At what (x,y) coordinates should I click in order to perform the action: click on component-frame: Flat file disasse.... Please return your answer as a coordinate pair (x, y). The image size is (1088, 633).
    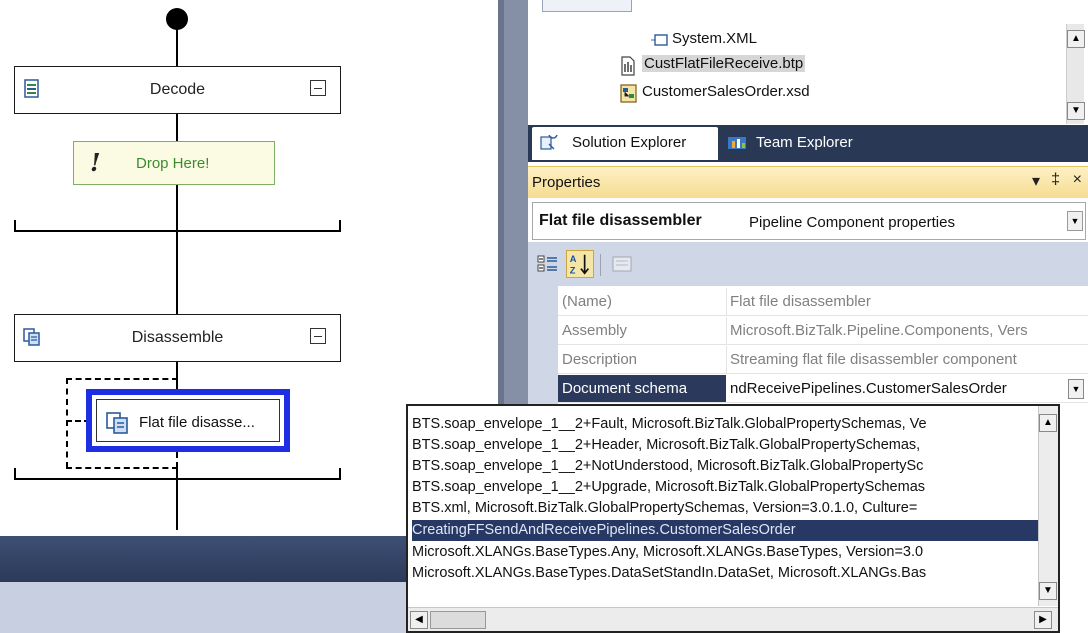
    Looking at the image, I should click on (188, 420).